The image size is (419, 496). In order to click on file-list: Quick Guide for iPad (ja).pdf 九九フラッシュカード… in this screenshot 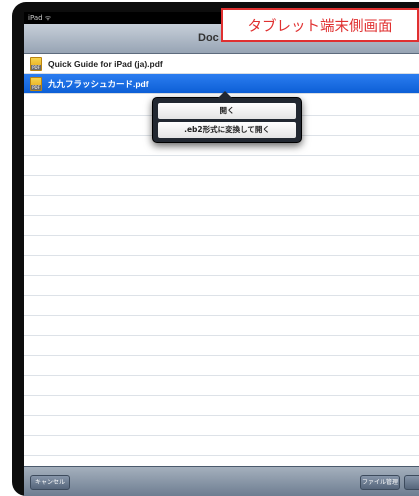, I will do `click(221, 74)`.